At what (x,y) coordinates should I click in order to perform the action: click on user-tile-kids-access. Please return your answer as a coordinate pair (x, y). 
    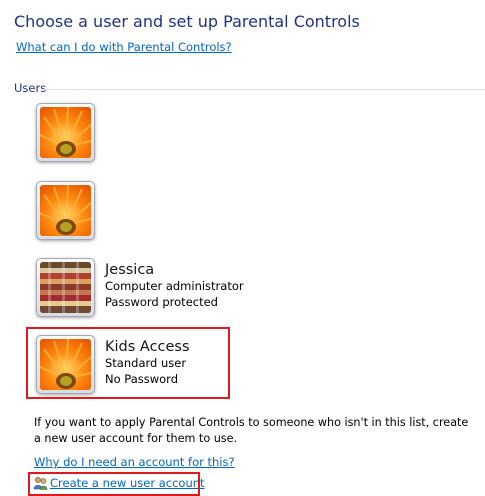
    Looking at the image, I should click on (65, 364).